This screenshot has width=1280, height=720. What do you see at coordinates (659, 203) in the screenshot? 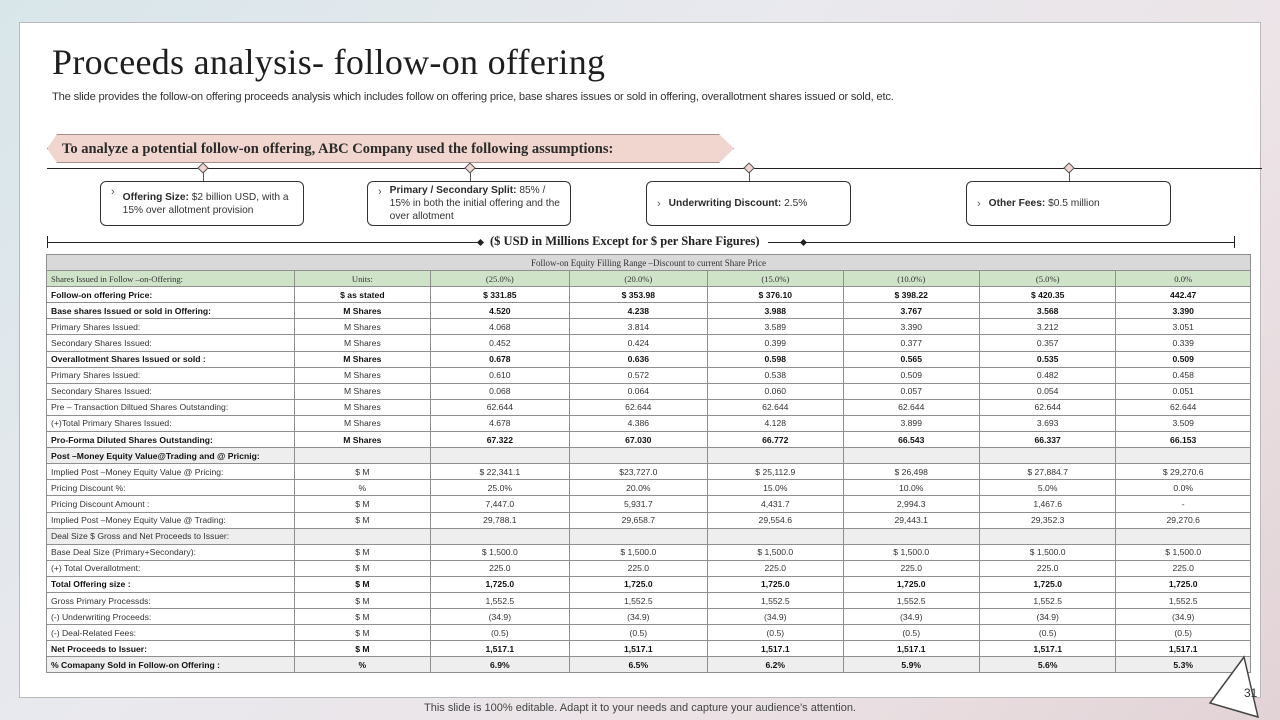
I see `chevron-right-icon: ›` at bounding box center [659, 203].